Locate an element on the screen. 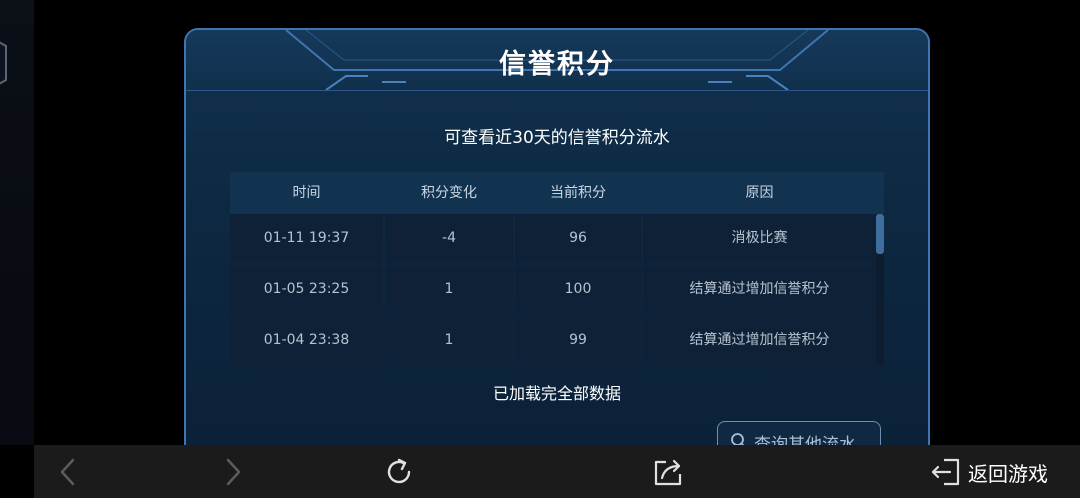 The image size is (1080, 498). share-icon is located at coordinates (668, 472).